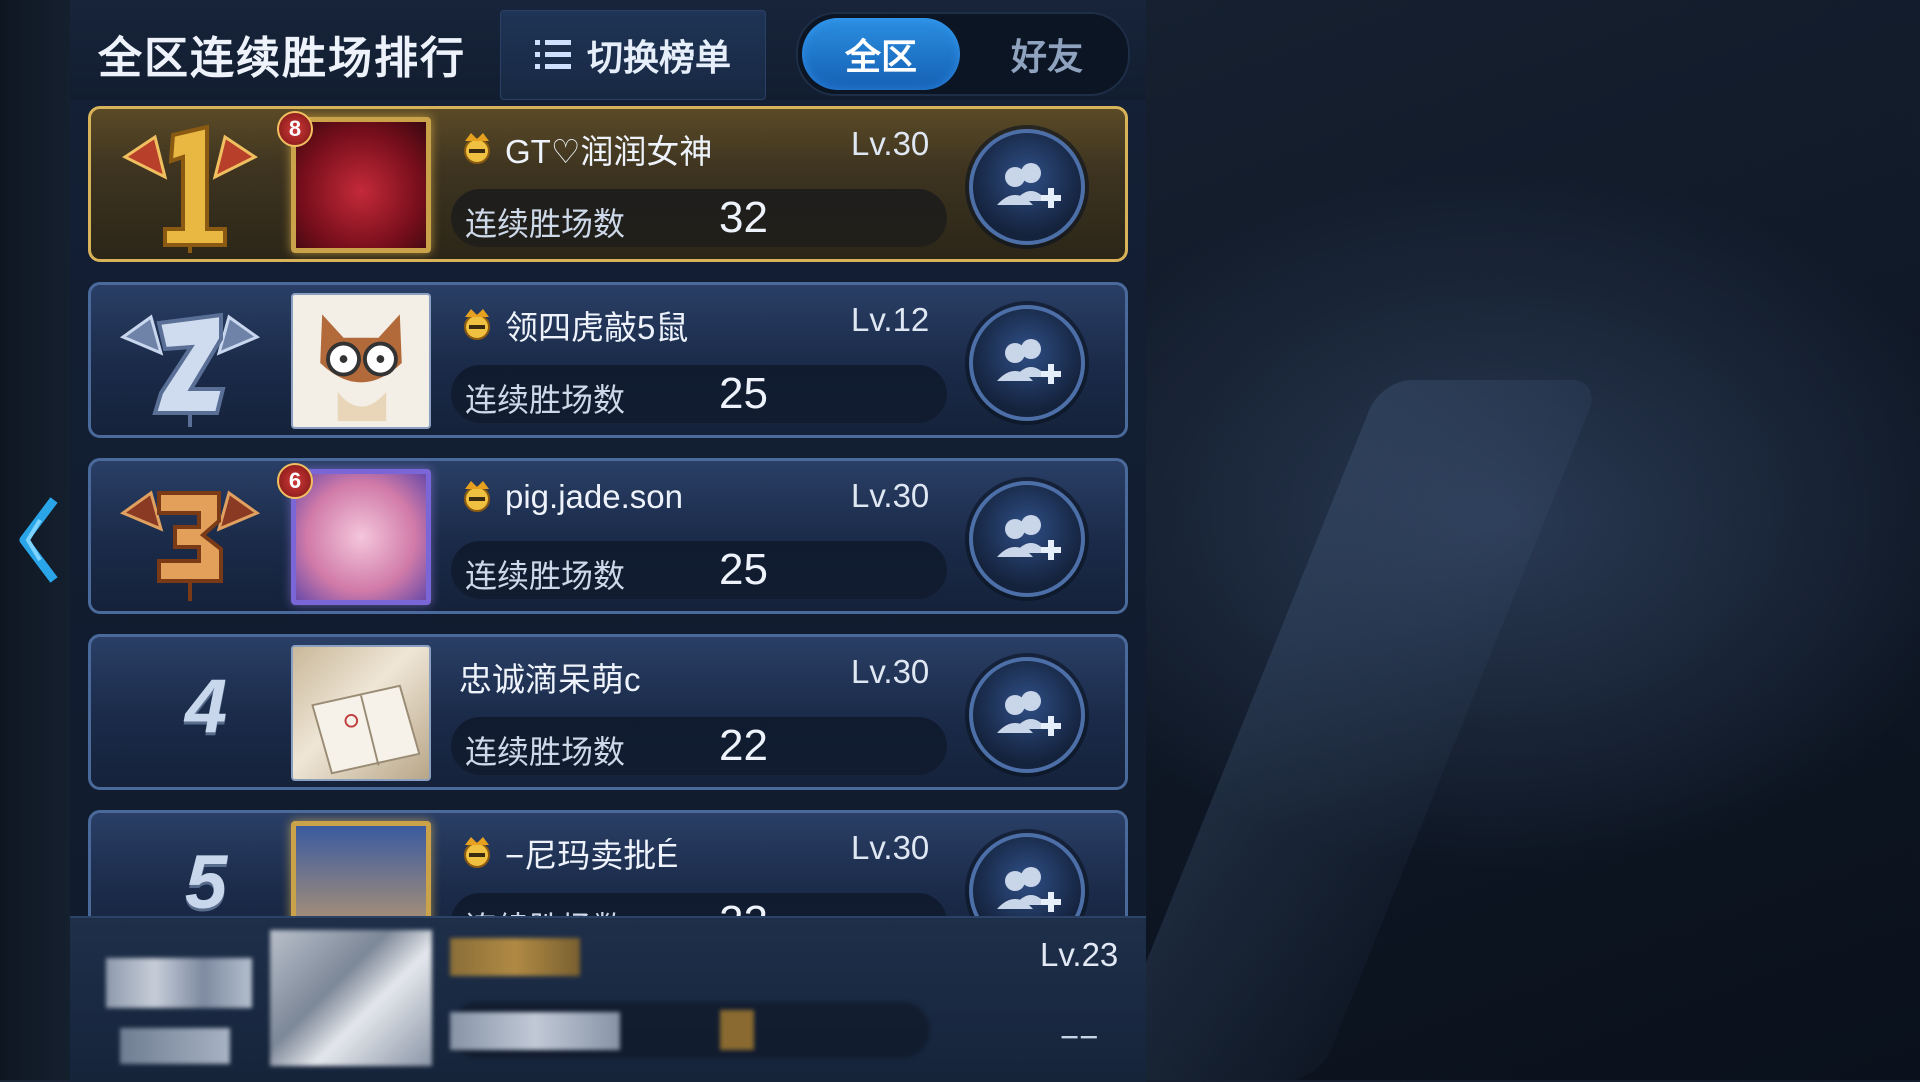 This screenshot has height=1082, width=1920. I want to click on rank-2-badge-icon, so click(190, 369).